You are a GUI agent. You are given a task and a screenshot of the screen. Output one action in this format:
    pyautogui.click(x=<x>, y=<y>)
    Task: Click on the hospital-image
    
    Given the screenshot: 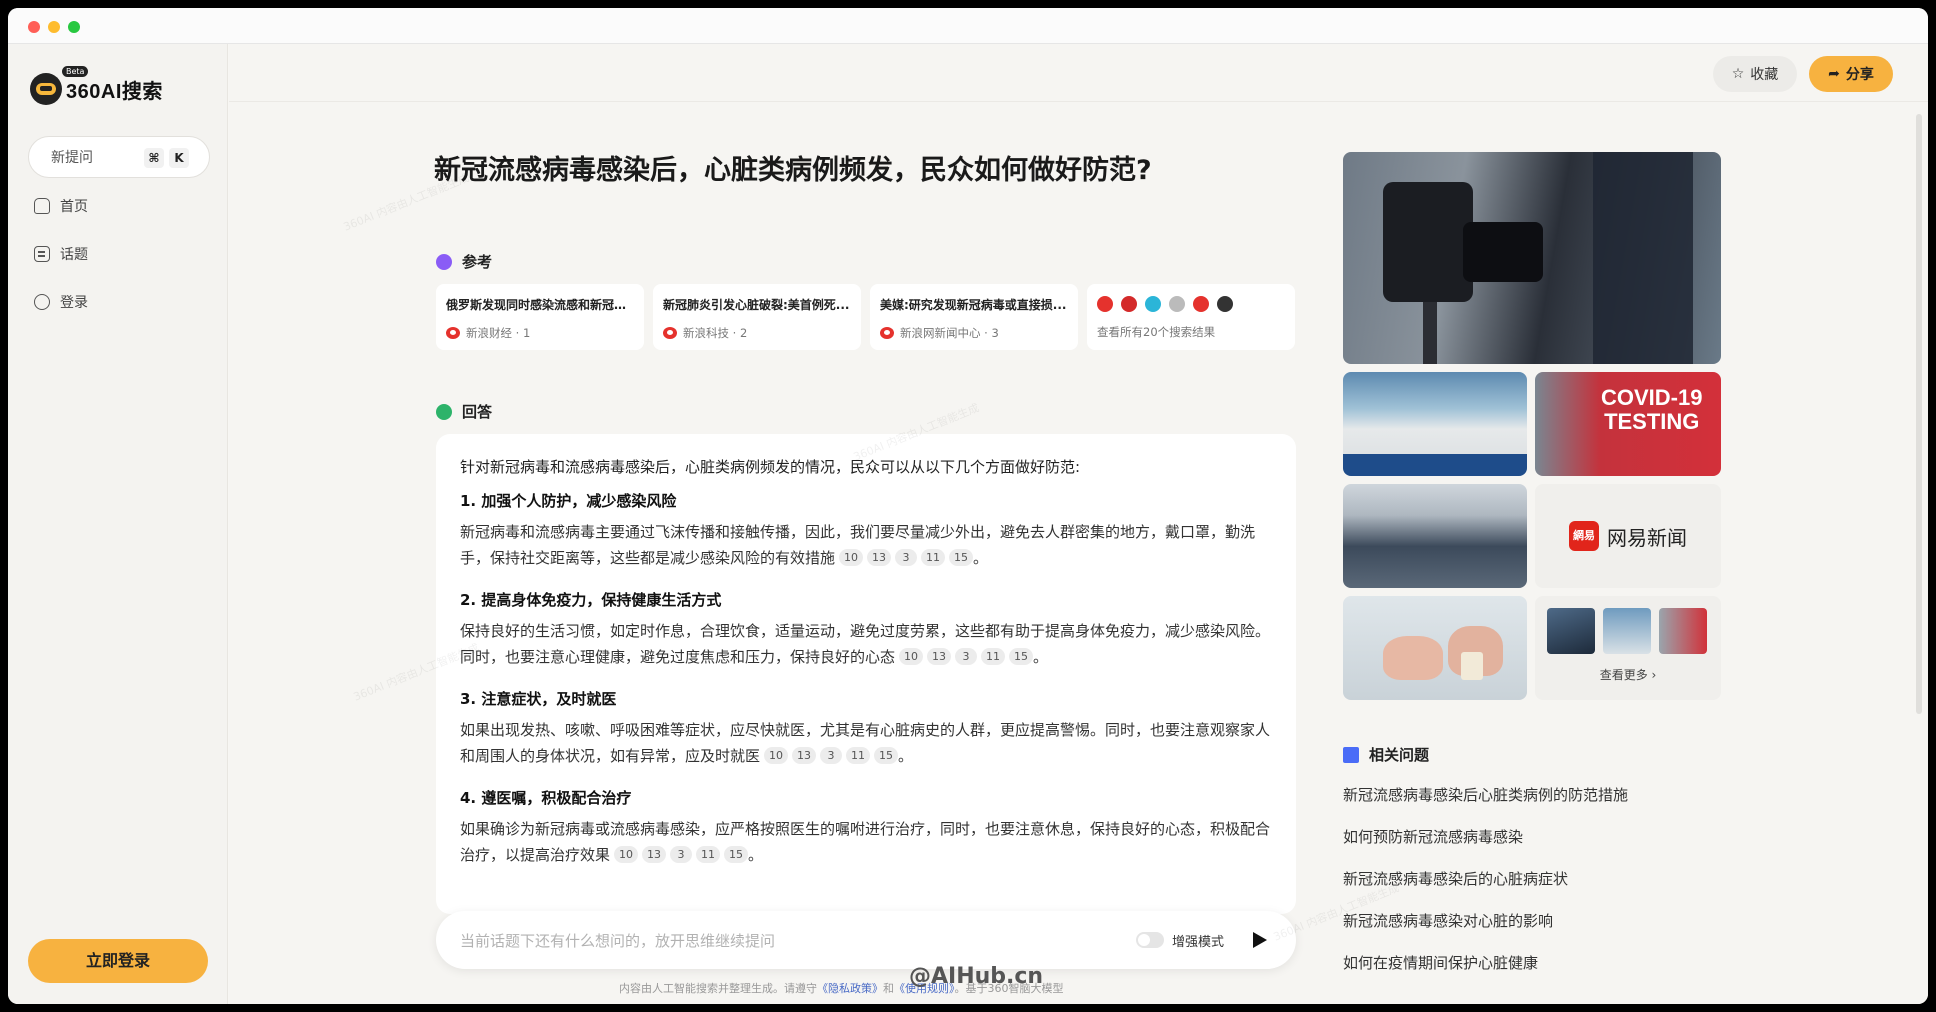 What is the action you would take?
    pyautogui.click(x=1435, y=536)
    